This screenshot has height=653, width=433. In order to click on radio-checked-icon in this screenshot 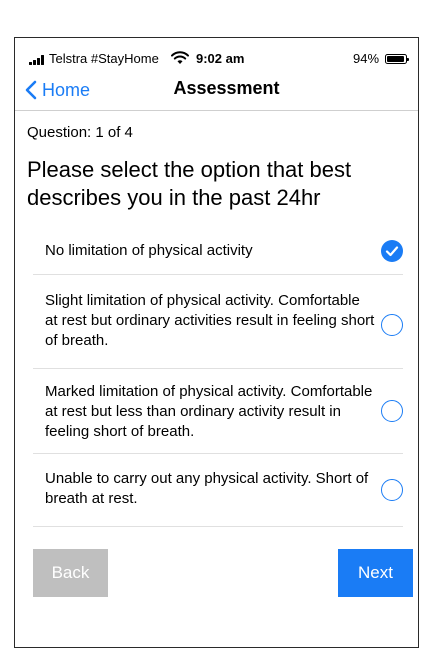, I will do `click(392, 251)`.